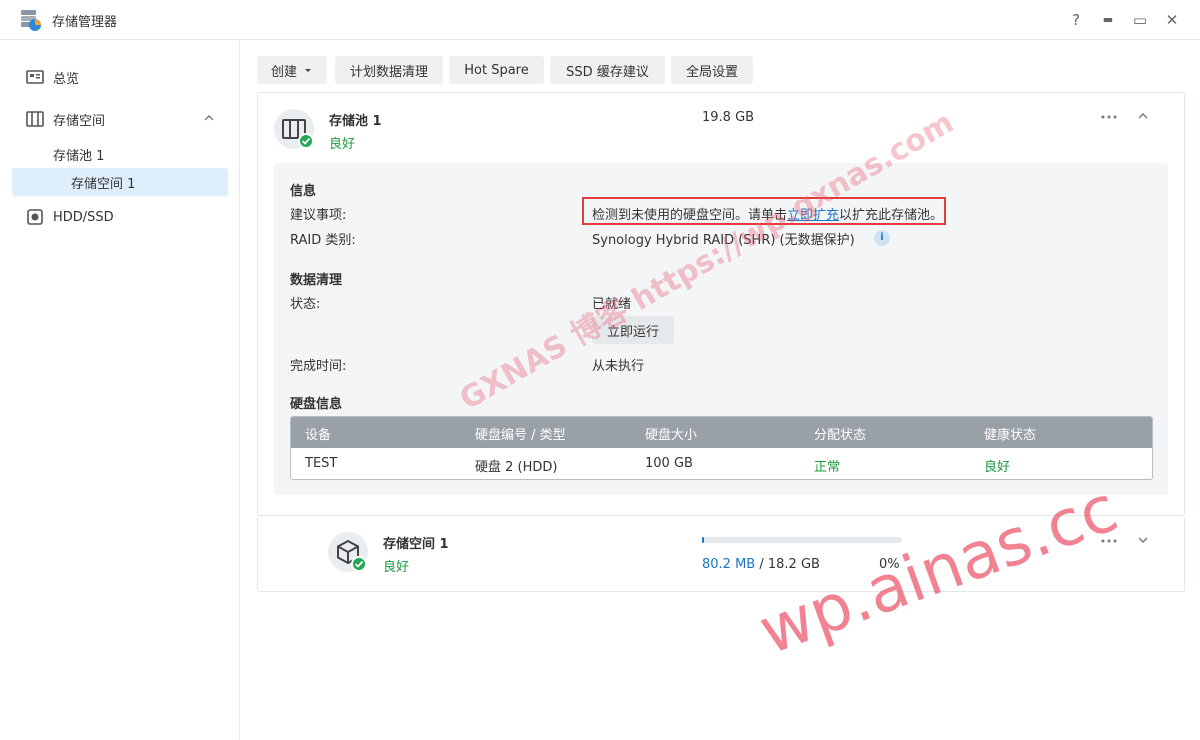 The width and height of the screenshot is (1200, 740). I want to click on suggestion-text-prefix: 检测到未使用的硬盘空间。请单击, so click(690, 215).